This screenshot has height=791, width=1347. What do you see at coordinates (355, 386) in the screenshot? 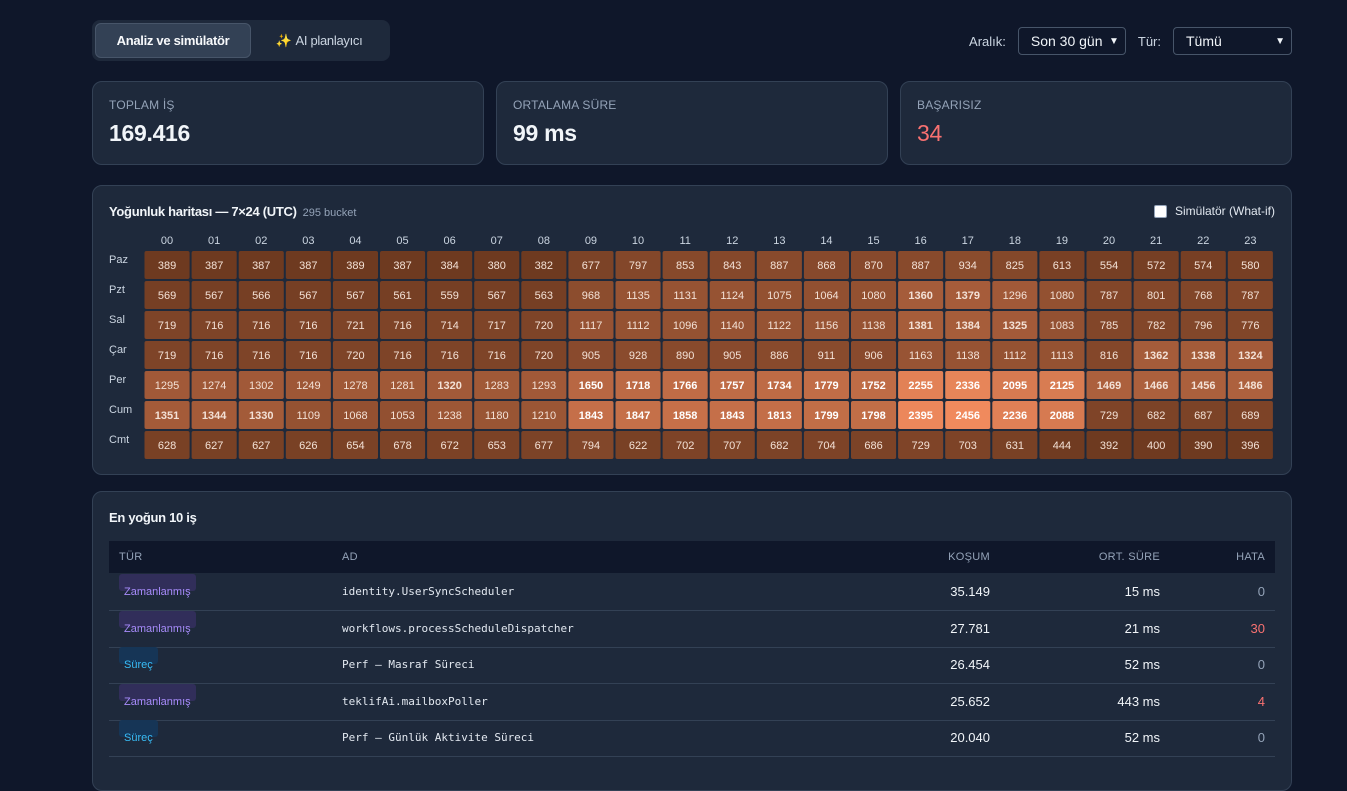
I see `heatmap-cell-value: 1278` at bounding box center [355, 386].